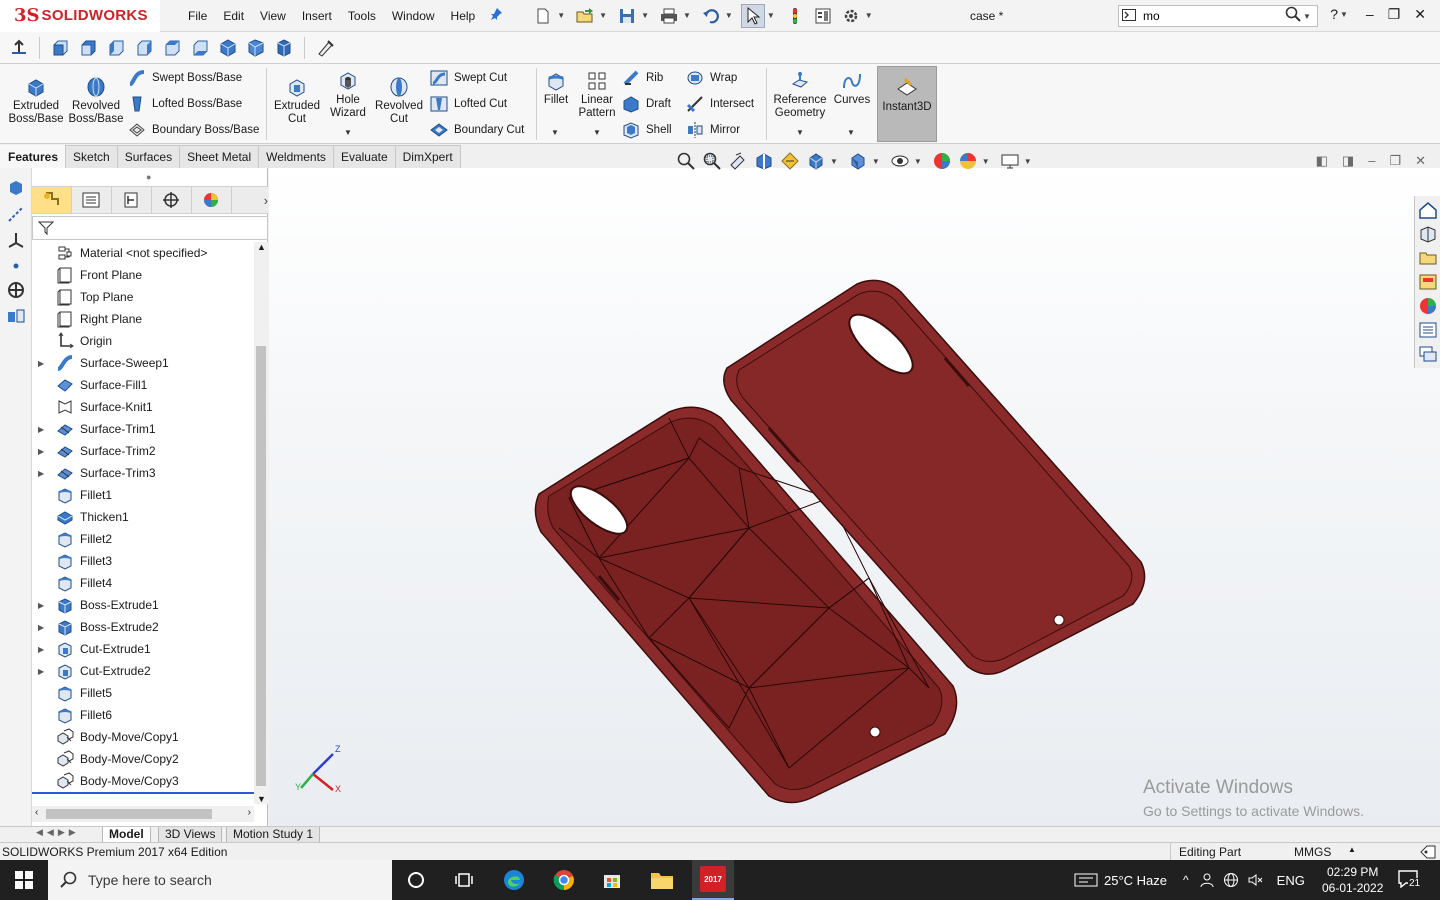  Describe the element at coordinates (1207, 880) in the screenshot. I see `people-icon` at that location.